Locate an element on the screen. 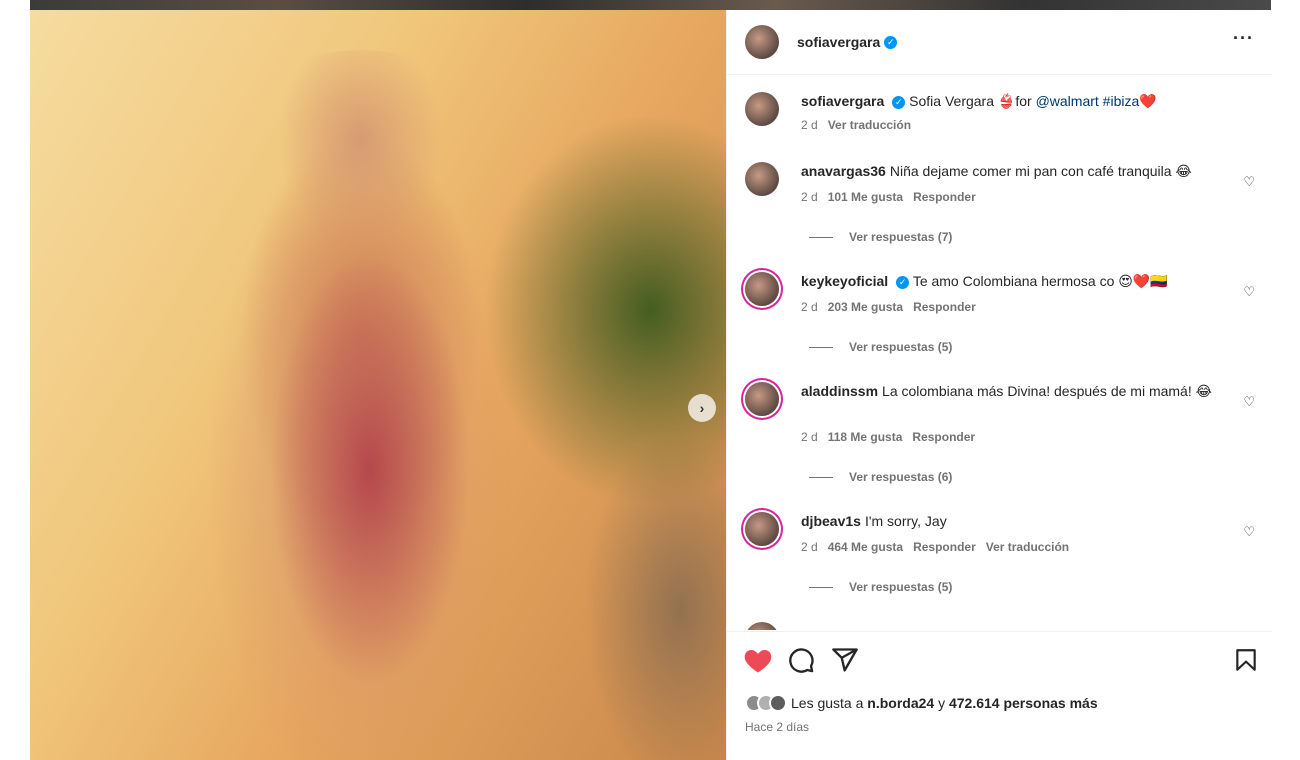  comment-username: keykeyoficial is located at coordinates (844, 281).